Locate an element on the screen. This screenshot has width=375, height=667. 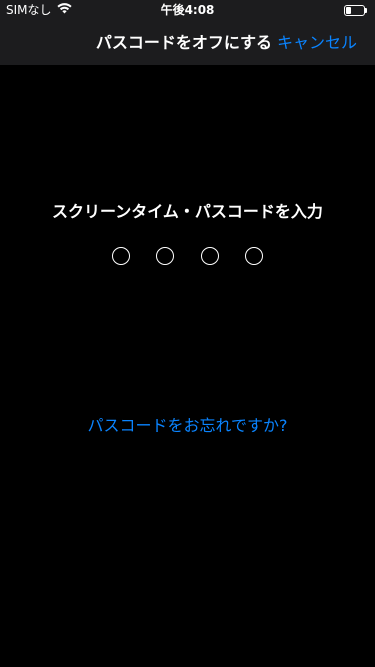
battery-tip is located at coordinates (366, 10).